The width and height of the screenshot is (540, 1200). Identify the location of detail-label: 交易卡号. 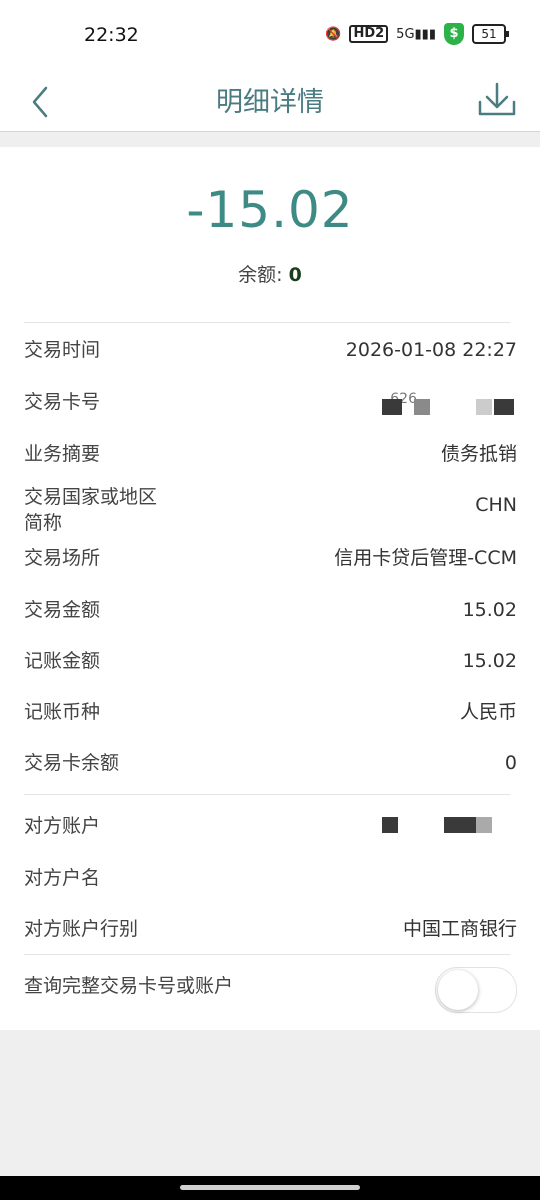
(62, 402).